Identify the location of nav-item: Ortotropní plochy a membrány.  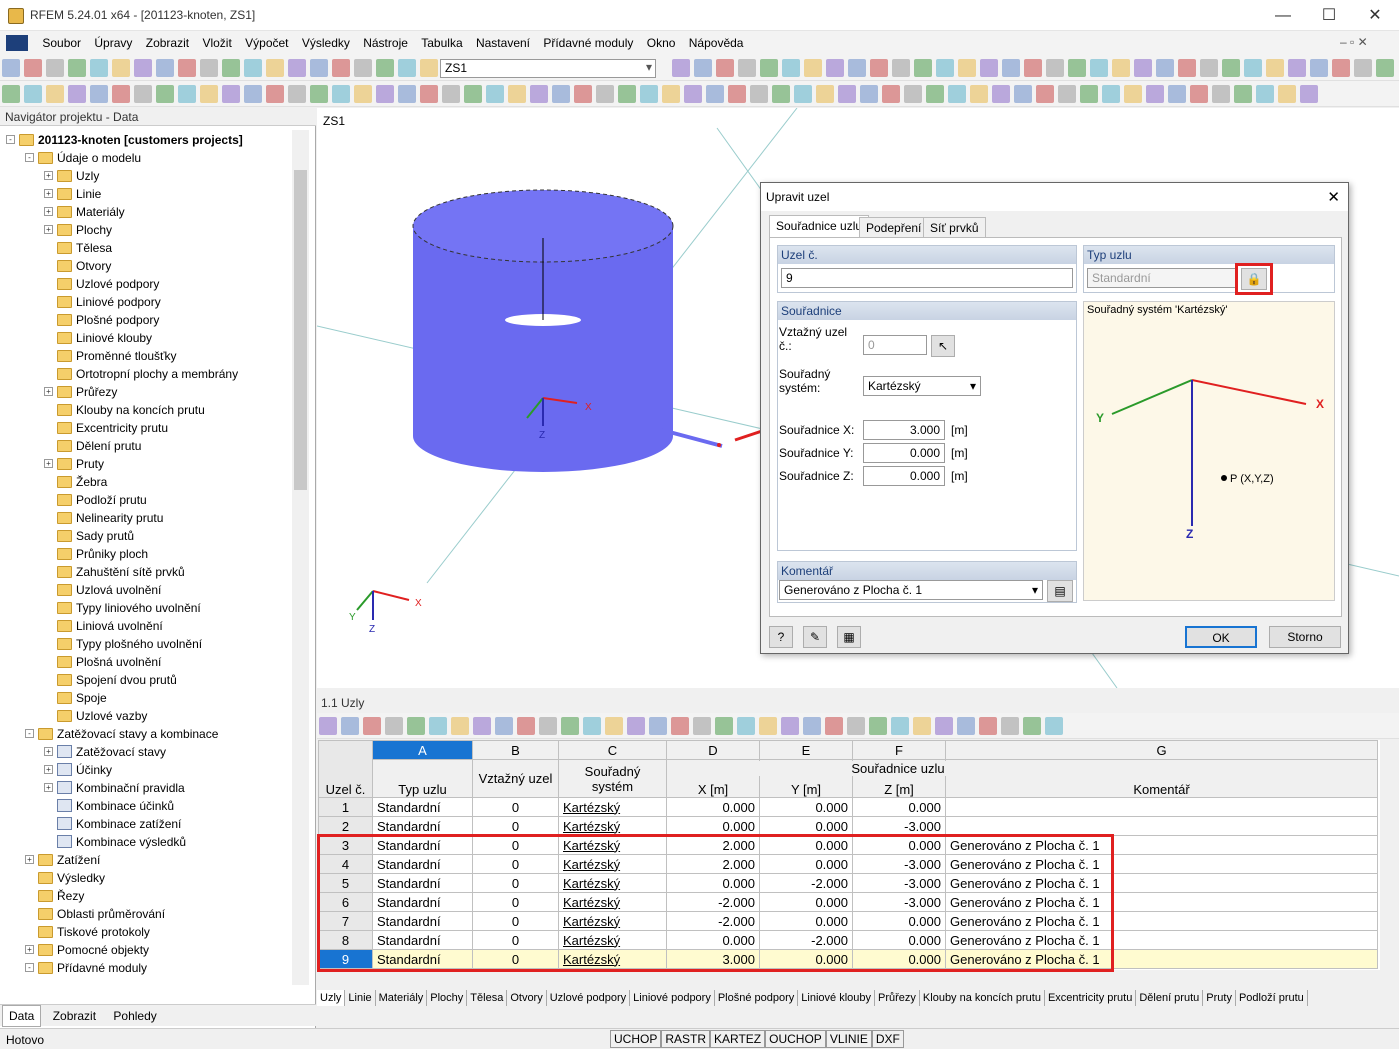
(149, 373).